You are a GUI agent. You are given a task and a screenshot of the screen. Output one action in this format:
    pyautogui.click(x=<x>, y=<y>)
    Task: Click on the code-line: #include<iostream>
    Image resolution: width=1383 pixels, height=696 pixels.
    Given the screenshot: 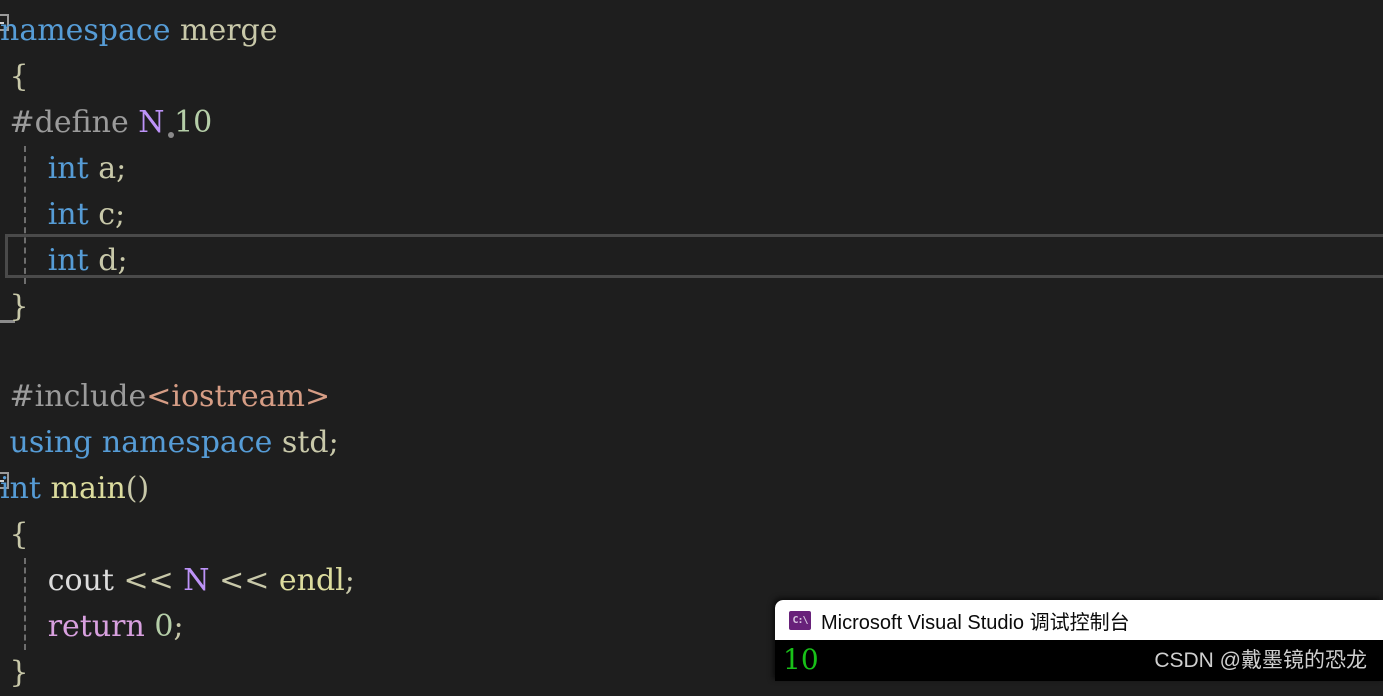 What is the action you would take?
    pyautogui.click(x=165, y=397)
    